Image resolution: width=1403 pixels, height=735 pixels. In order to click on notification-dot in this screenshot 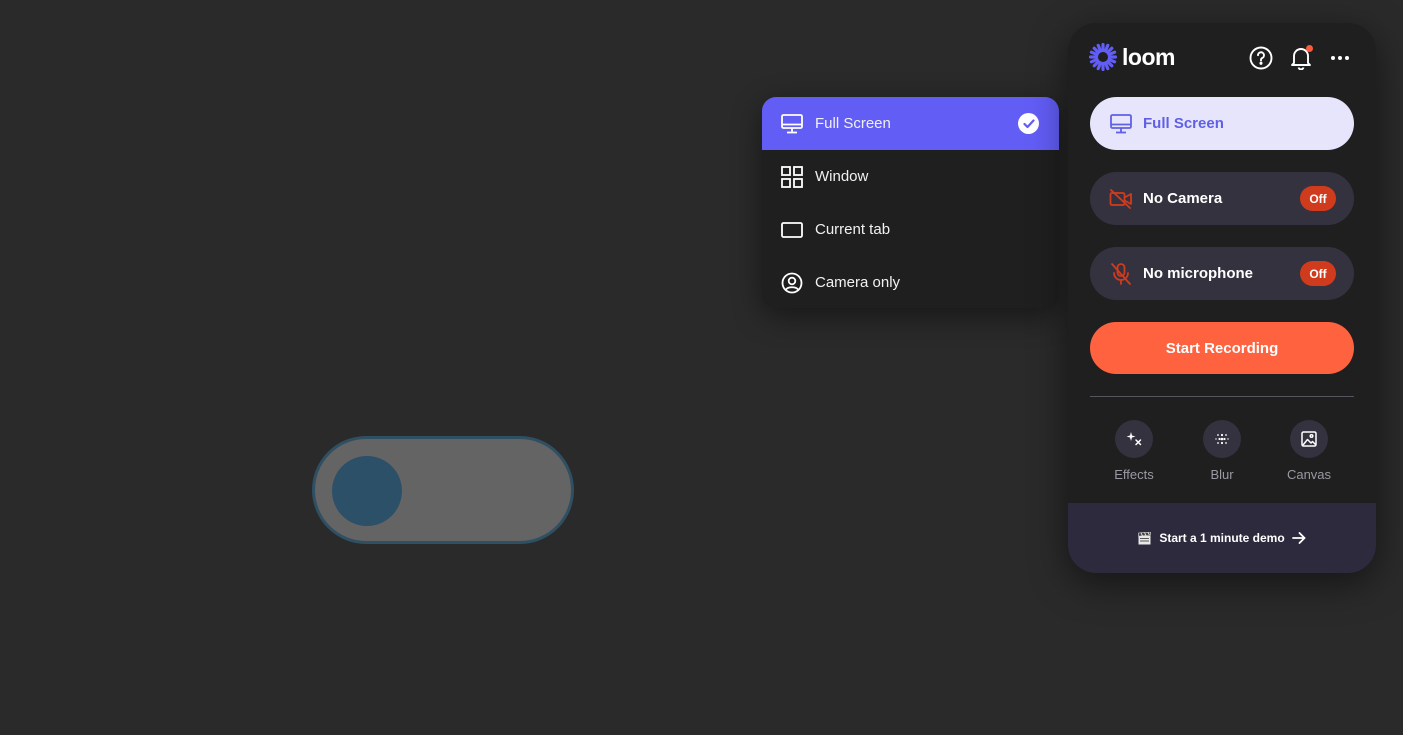, I will do `click(1309, 48)`.